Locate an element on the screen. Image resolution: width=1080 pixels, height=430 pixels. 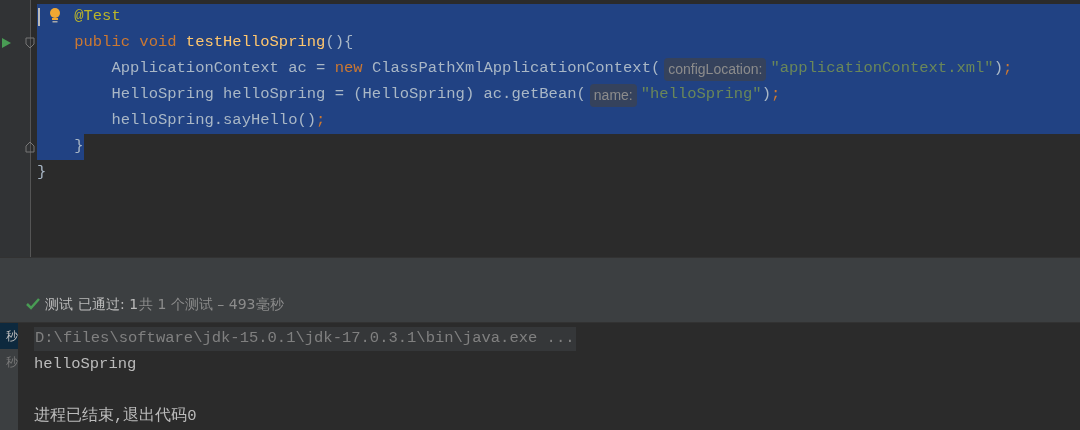
code-token: ClassPathXmlApplicationContext( is located at coordinates (516, 69).